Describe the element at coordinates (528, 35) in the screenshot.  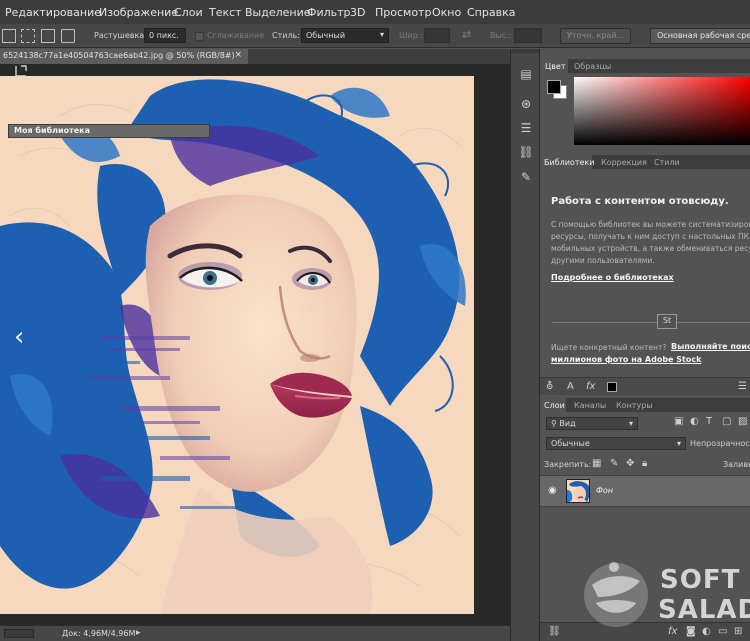
I see `height-input` at that location.